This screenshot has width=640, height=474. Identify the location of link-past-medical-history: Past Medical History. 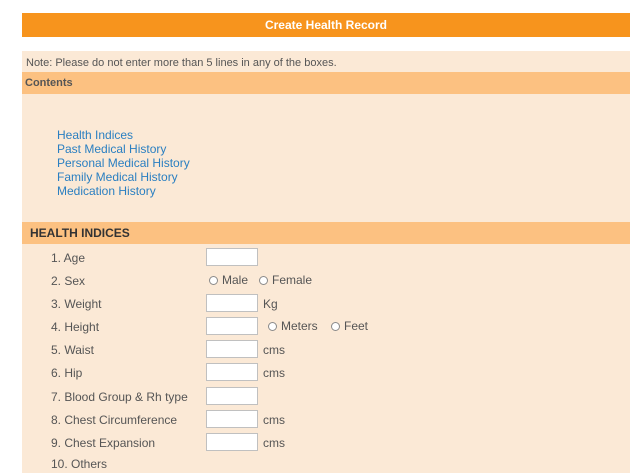
(111, 149).